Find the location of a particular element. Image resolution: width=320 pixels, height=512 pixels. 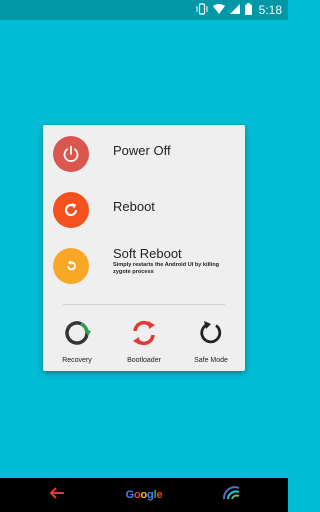

recovery-label: Recovery is located at coordinates (77, 360).